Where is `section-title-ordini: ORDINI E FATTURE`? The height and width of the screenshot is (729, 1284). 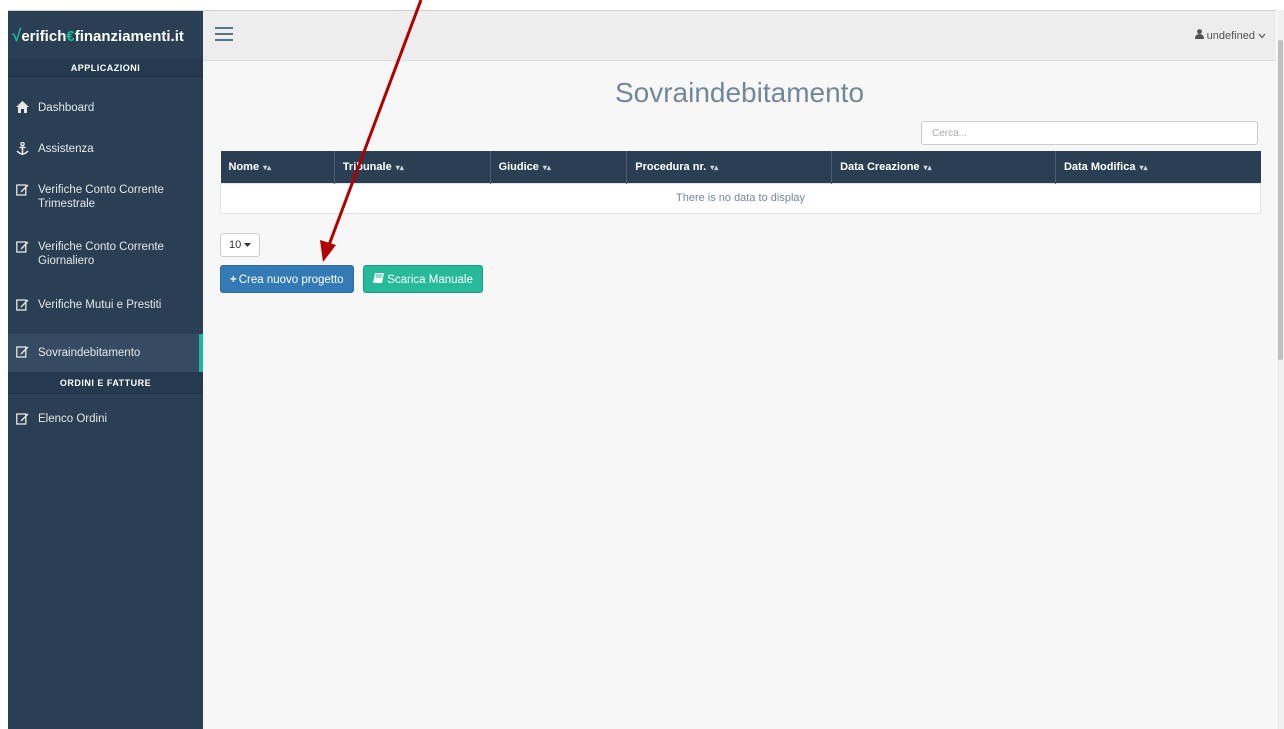
section-title-ordini: ORDINI E FATTURE is located at coordinates (105, 383).